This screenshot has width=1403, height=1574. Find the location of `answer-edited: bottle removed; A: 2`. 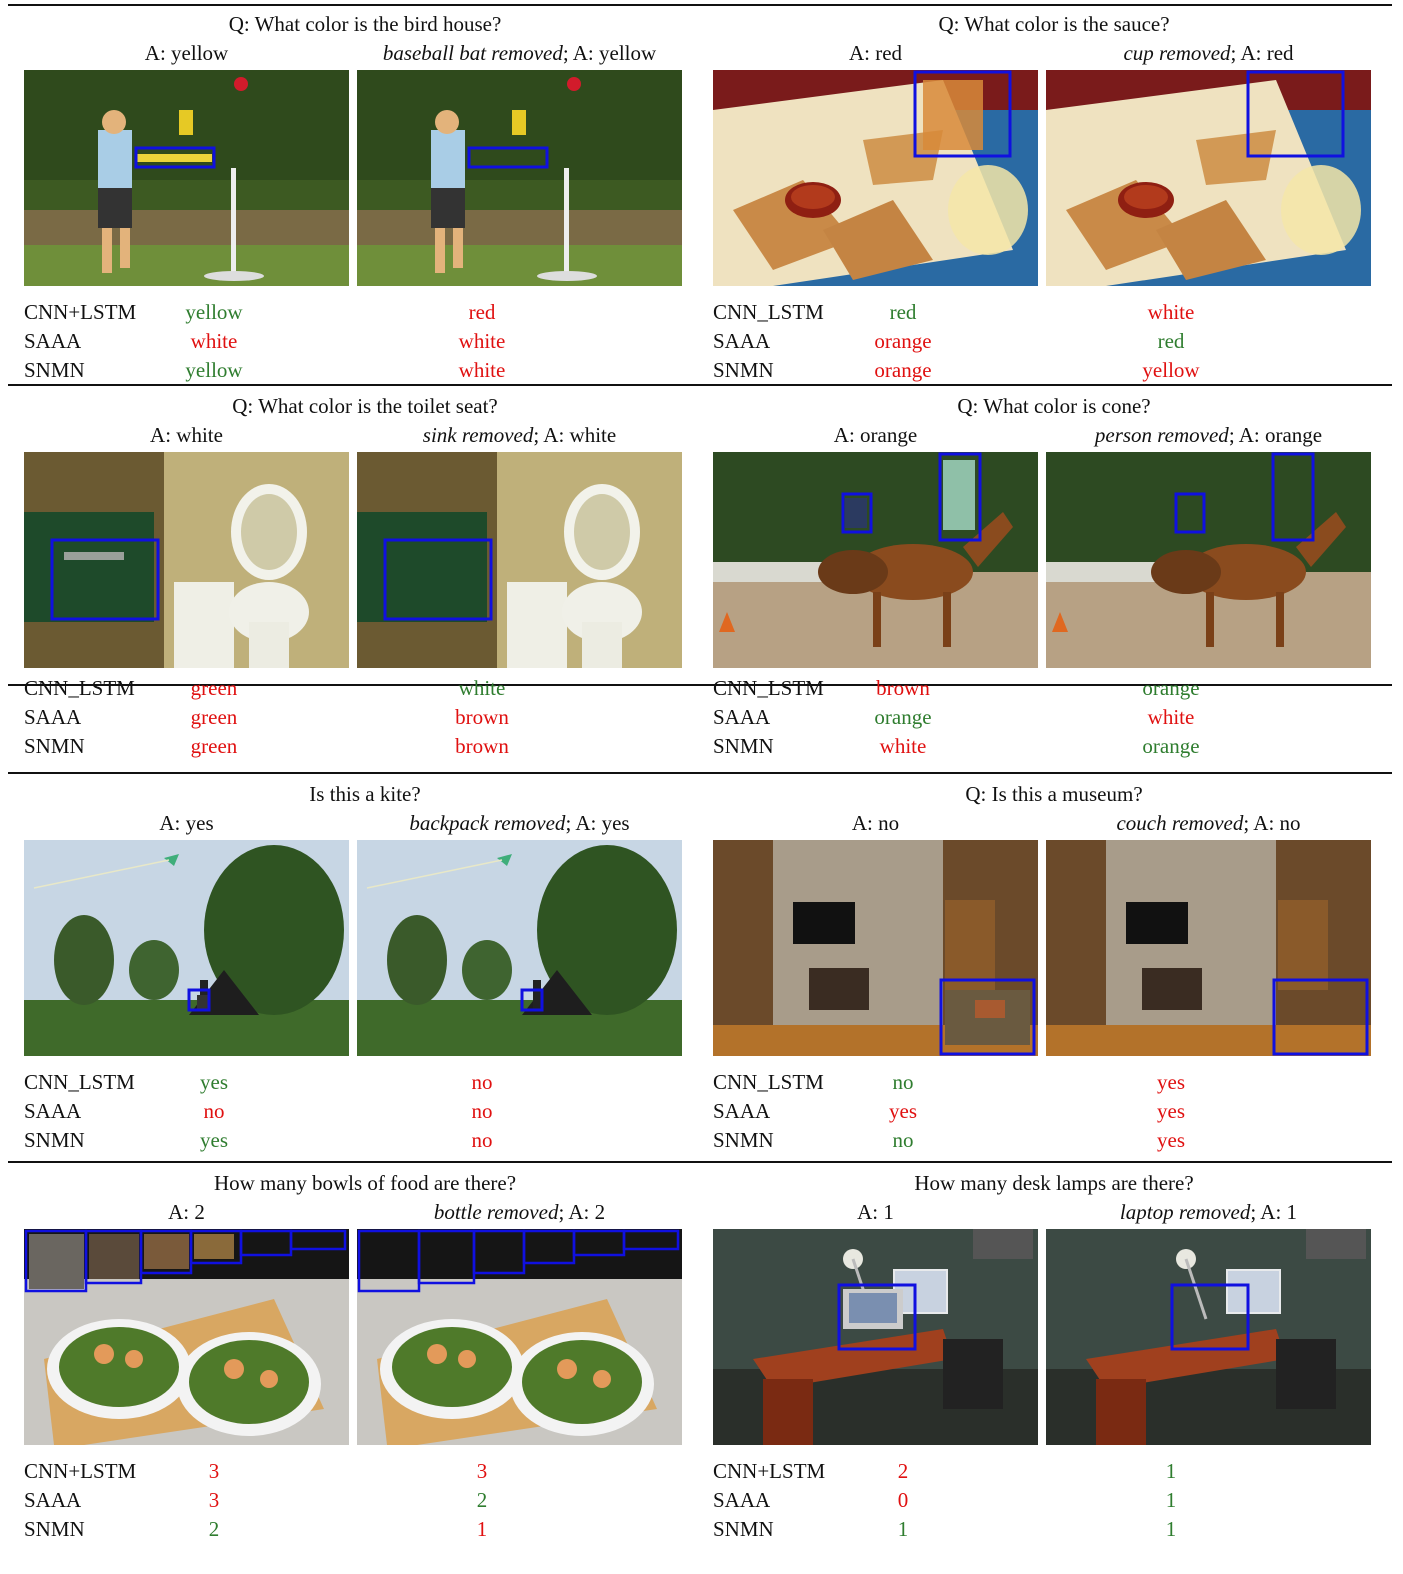

answer-edited: bottle removed; A: 2 is located at coordinates (519, 1212).